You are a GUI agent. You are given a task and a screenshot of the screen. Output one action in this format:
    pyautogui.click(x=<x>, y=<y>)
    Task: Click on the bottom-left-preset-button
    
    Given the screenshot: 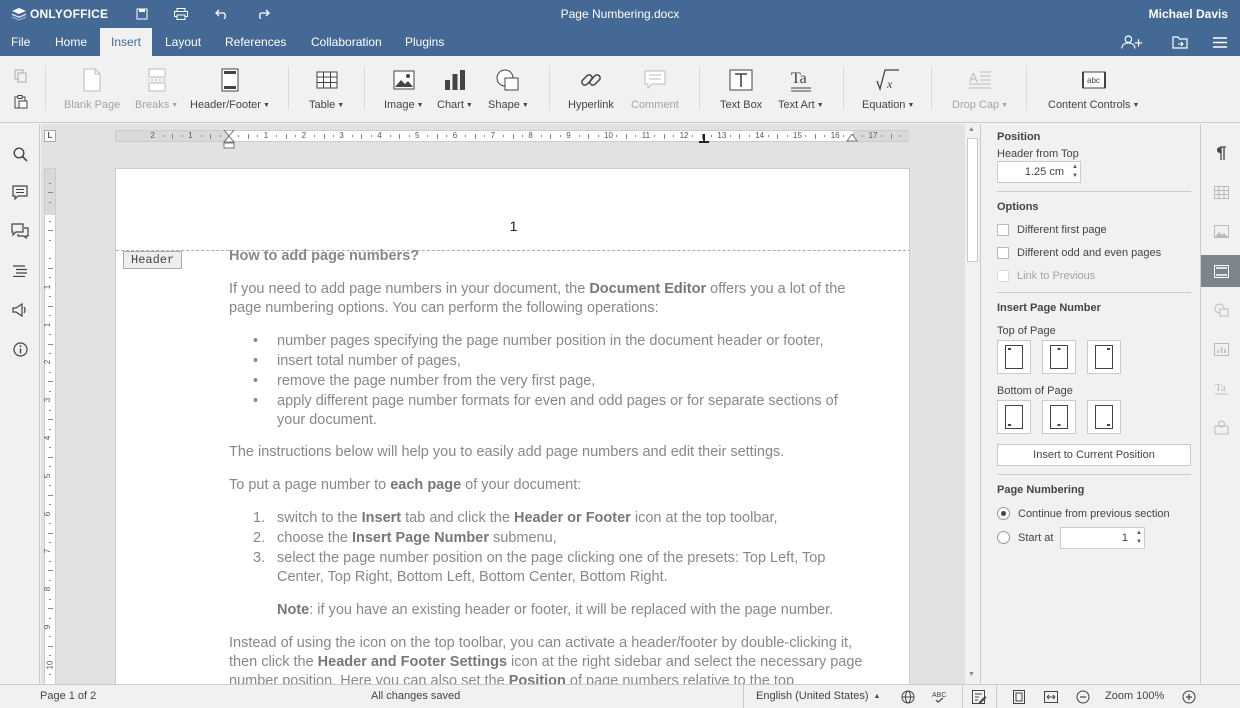 What is the action you would take?
    pyautogui.click(x=1014, y=417)
    